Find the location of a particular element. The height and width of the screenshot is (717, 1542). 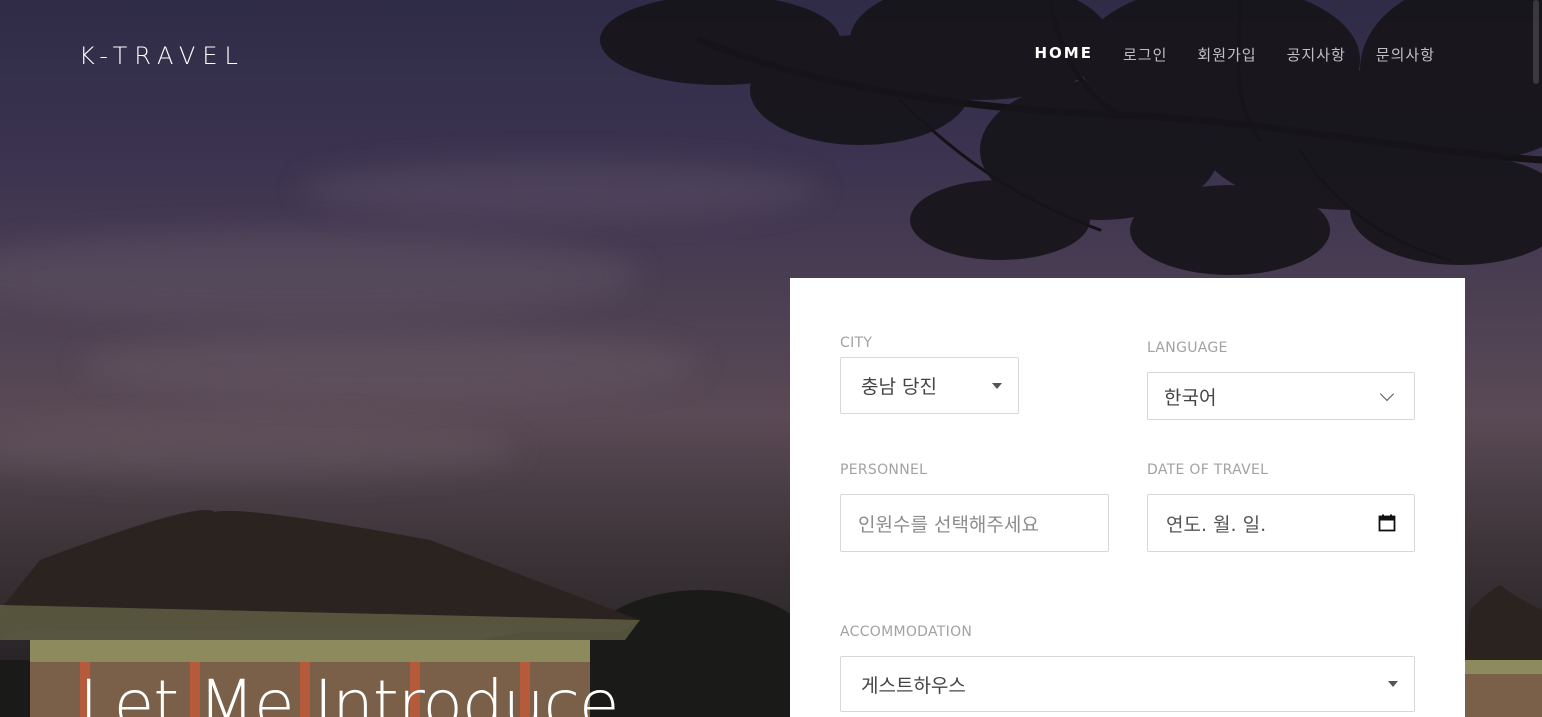

main-nav: HOME 로그인 회원가입 공지사항 문의사항 is located at coordinates (1235, 54).